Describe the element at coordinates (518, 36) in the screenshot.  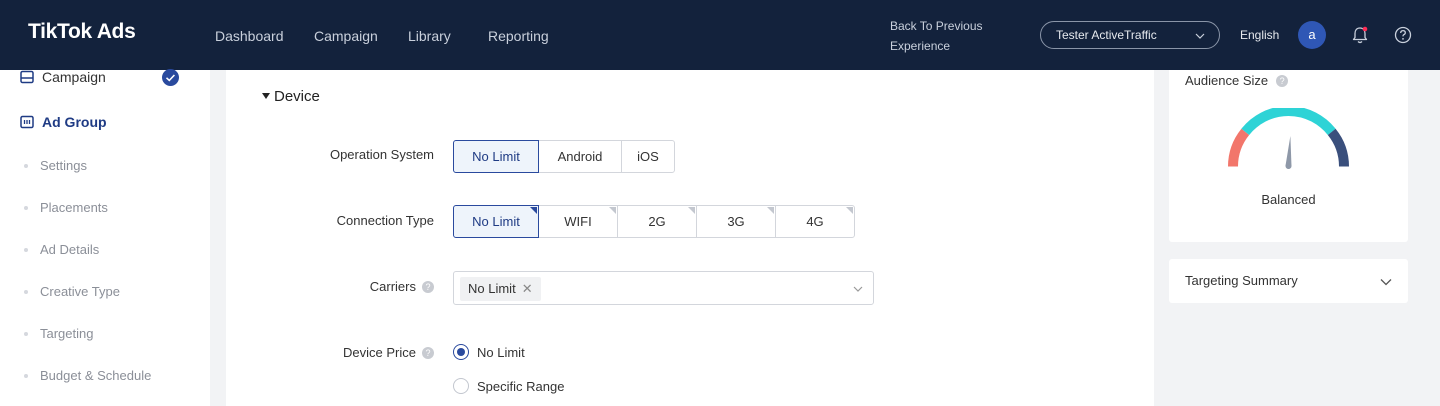
I see `nav-reporting: Reporting` at that location.